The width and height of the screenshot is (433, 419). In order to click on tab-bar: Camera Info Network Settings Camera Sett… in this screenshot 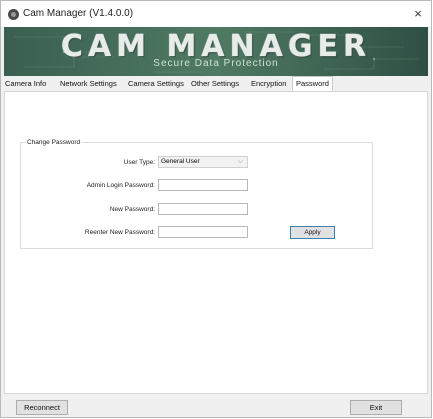, I will do `click(216, 84)`.